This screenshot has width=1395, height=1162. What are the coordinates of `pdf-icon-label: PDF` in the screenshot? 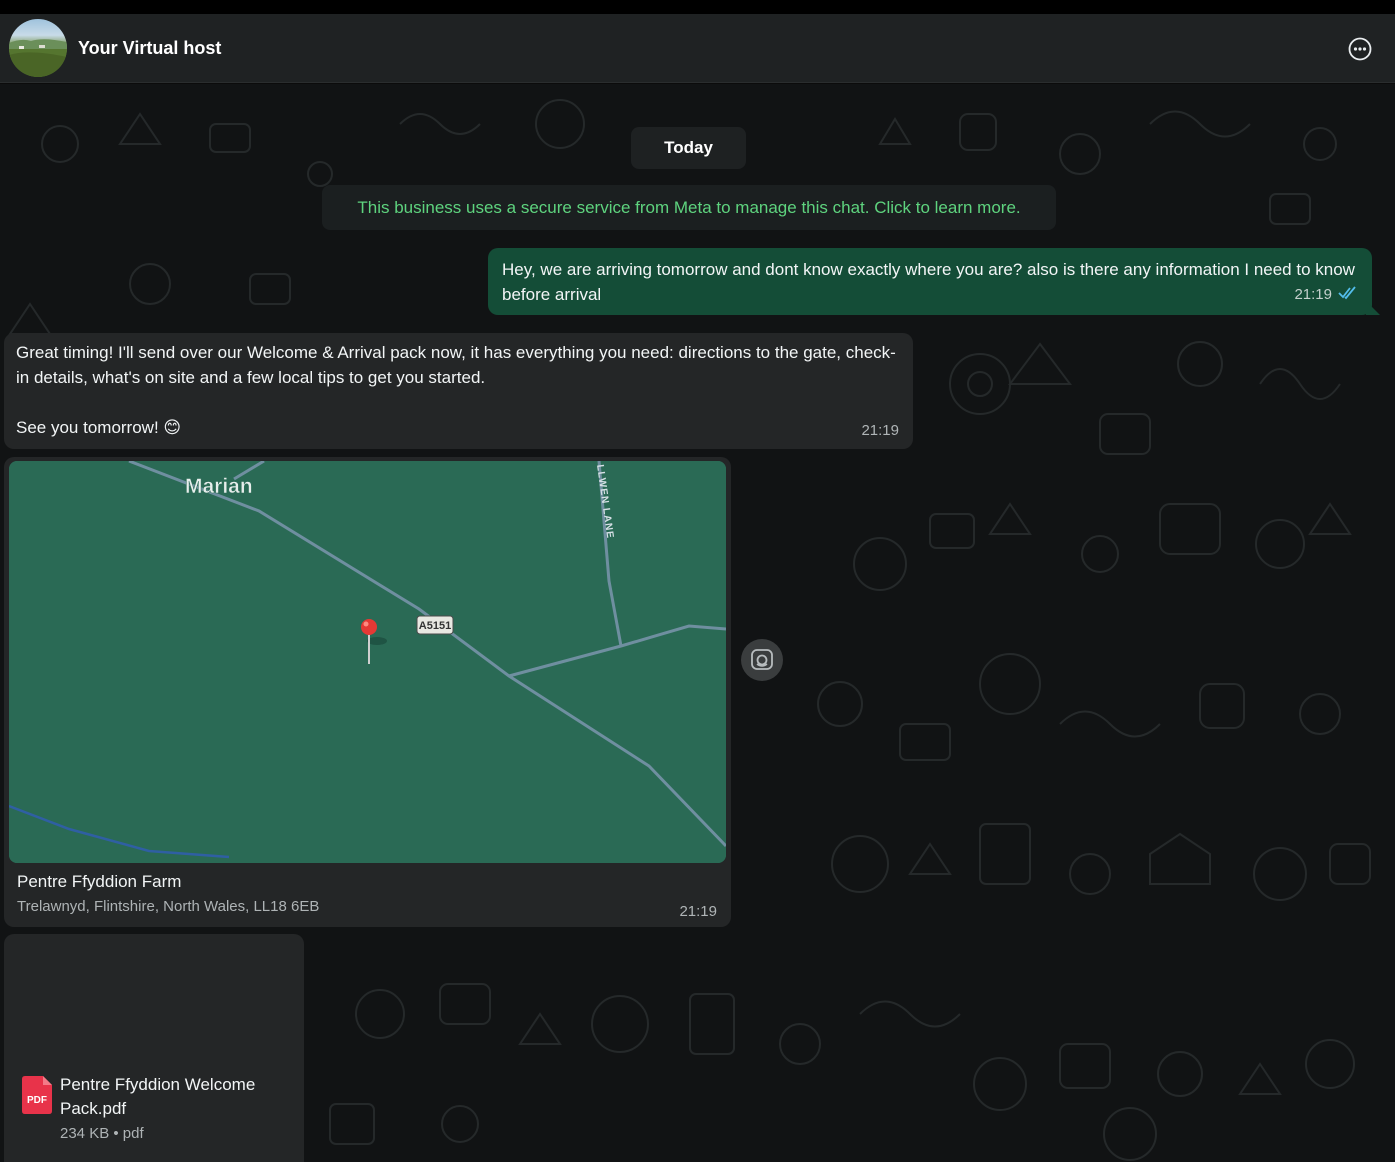 It's located at (37, 1100).